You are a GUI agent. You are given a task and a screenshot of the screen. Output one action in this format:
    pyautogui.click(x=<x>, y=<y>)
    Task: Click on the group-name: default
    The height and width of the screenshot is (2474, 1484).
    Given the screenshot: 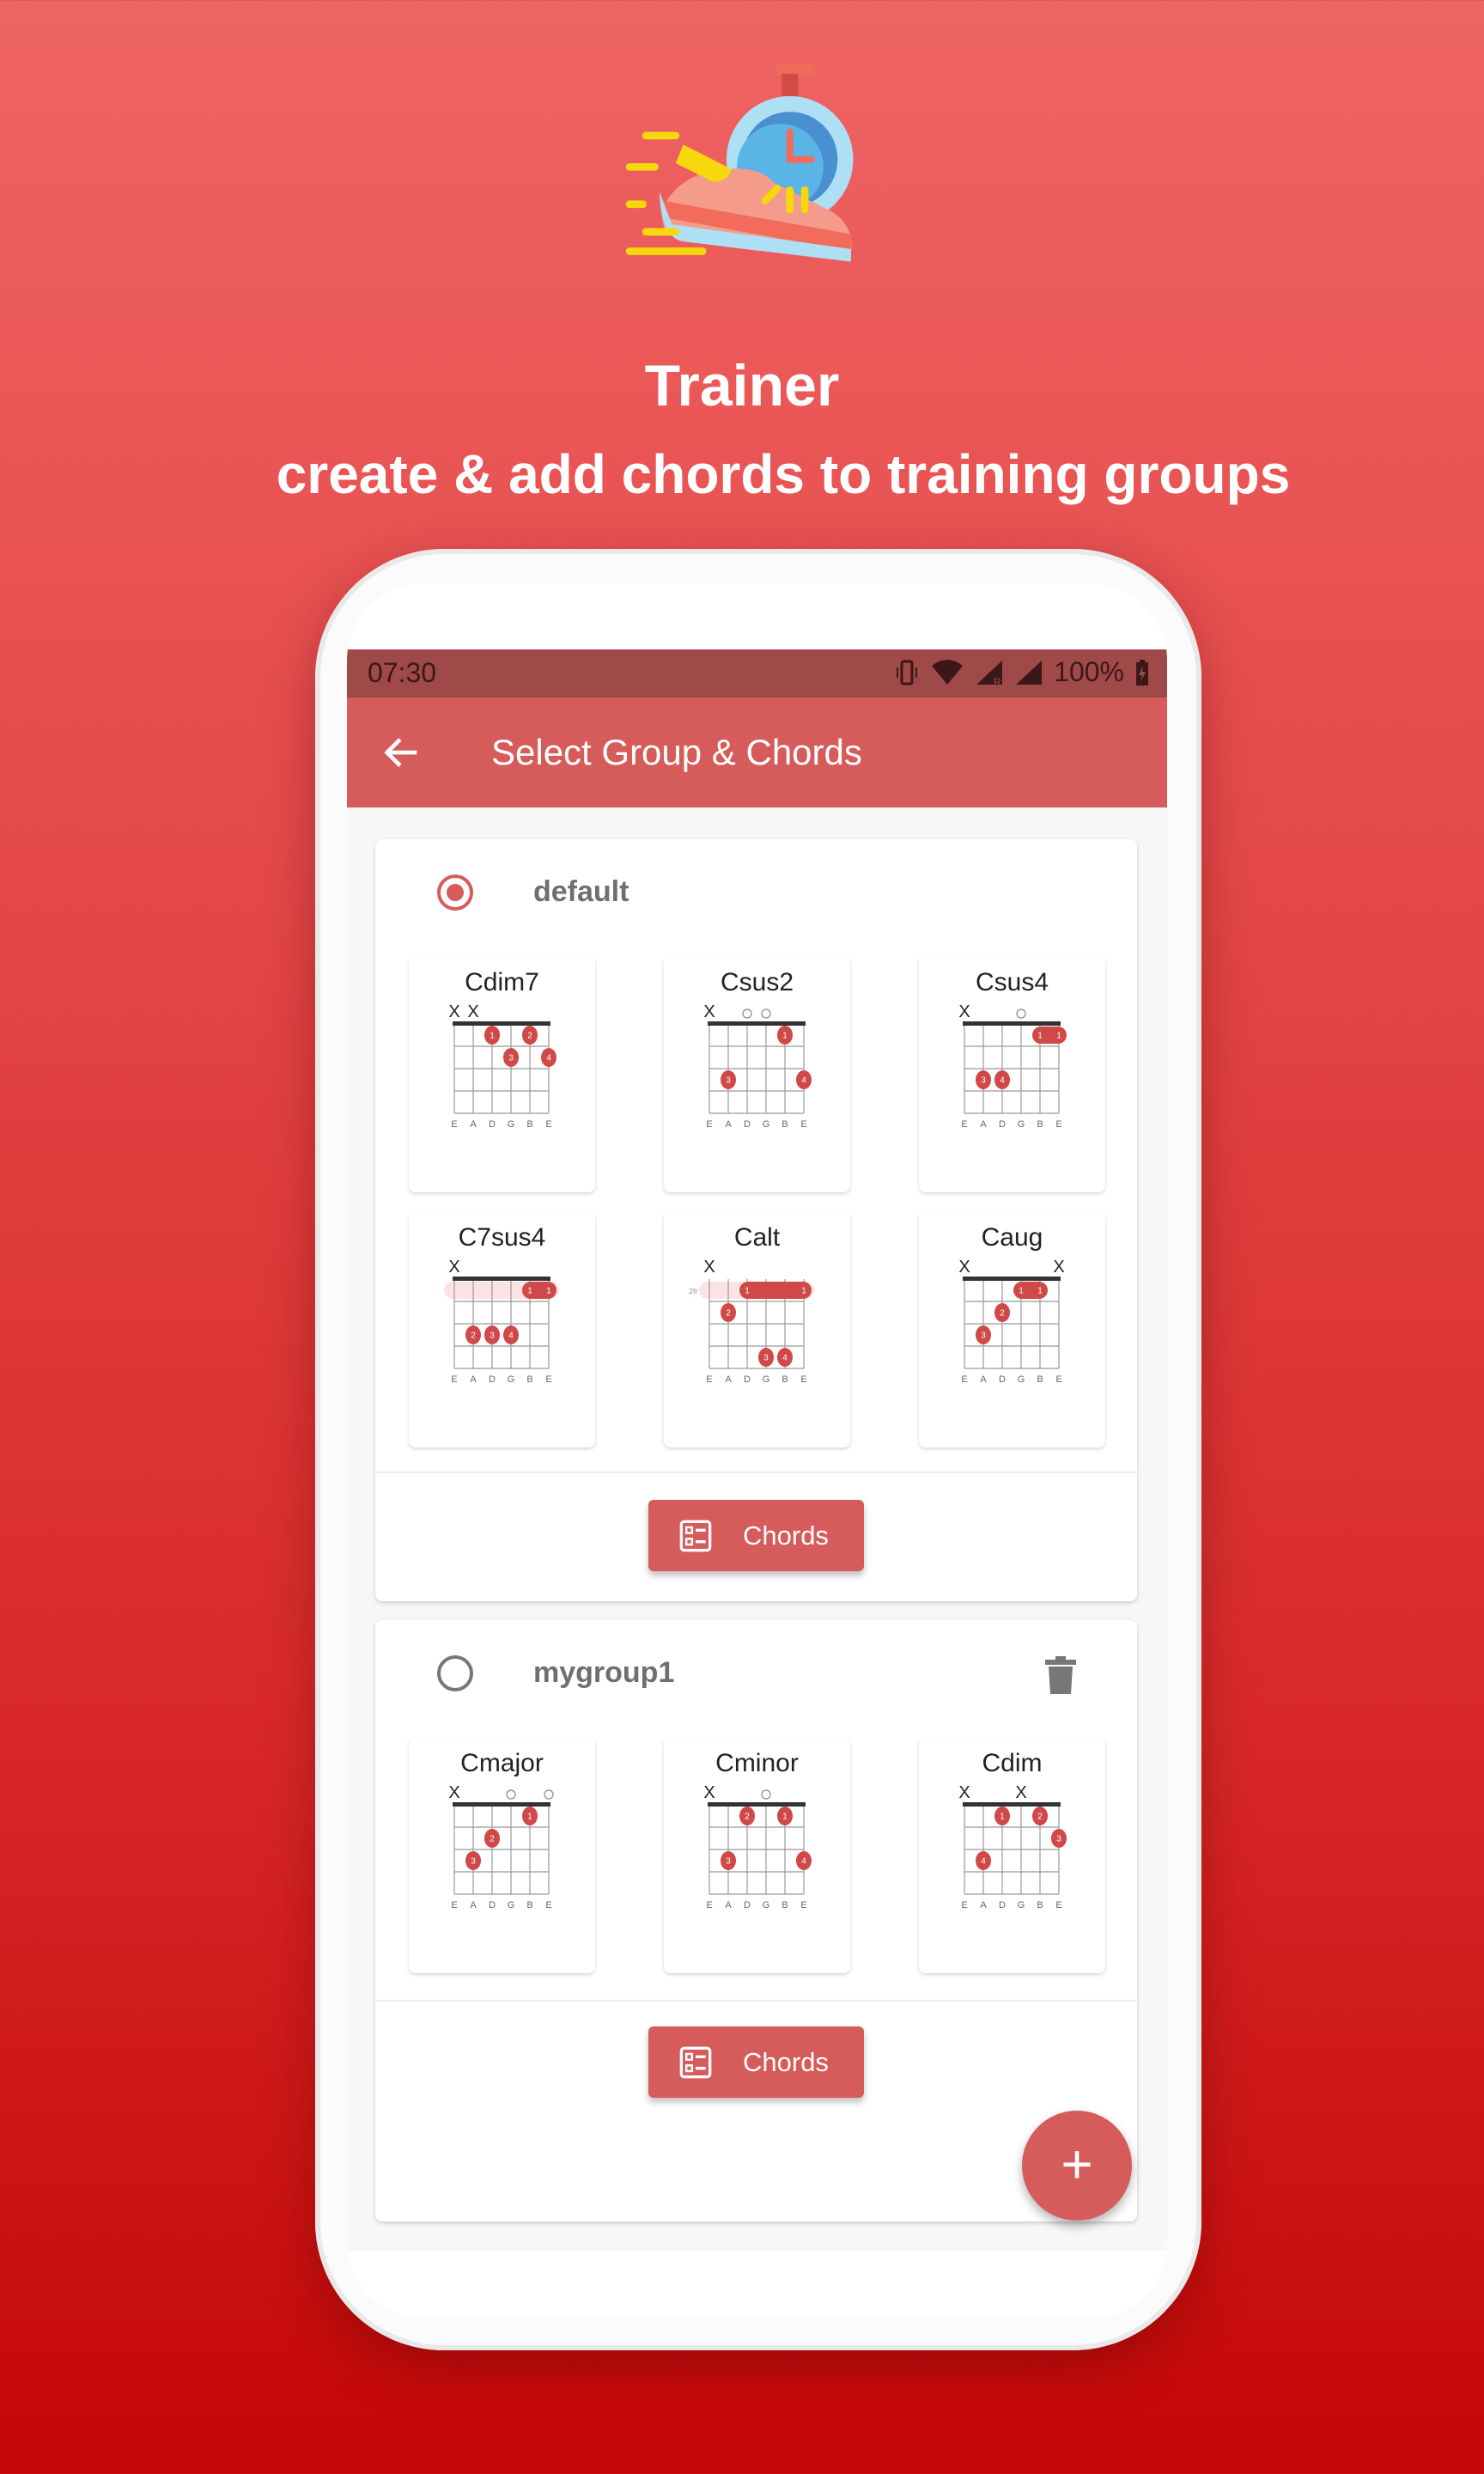 What is the action you would take?
    pyautogui.click(x=581, y=891)
    